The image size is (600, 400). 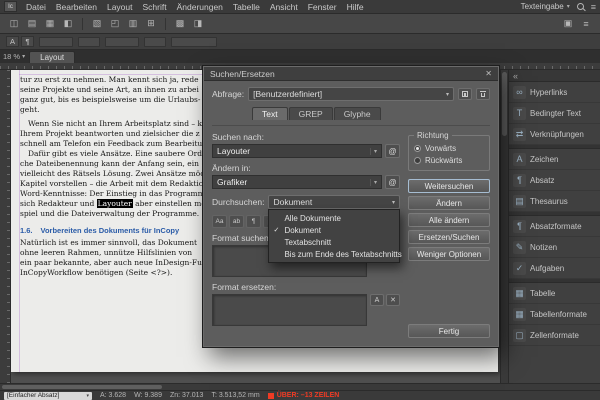 I want to click on menu-anderungen: Änderungen, so click(x=200, y=7).